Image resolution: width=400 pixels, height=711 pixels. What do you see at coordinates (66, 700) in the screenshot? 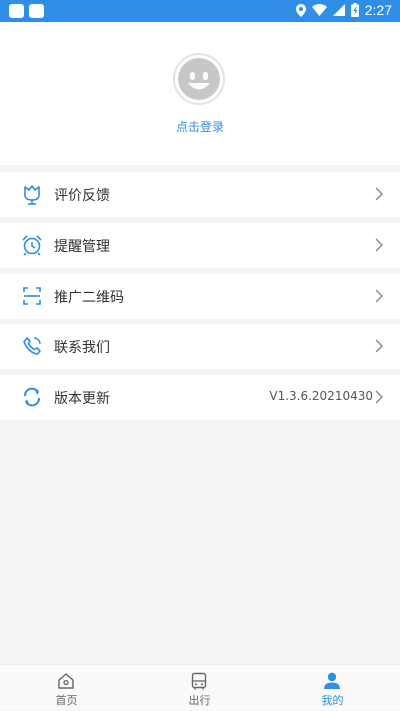
I see `tab-label: 首页` at bounding box center [66, 700].